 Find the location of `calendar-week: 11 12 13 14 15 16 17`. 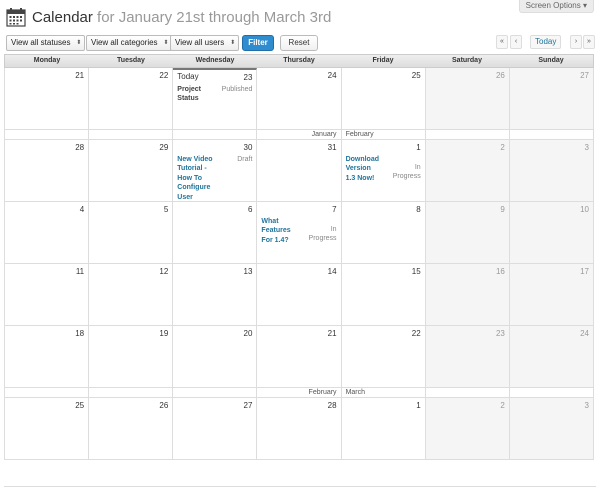

calendar-week: 11 12 13 14 15 16 17 is located at coordinates (299, 295).